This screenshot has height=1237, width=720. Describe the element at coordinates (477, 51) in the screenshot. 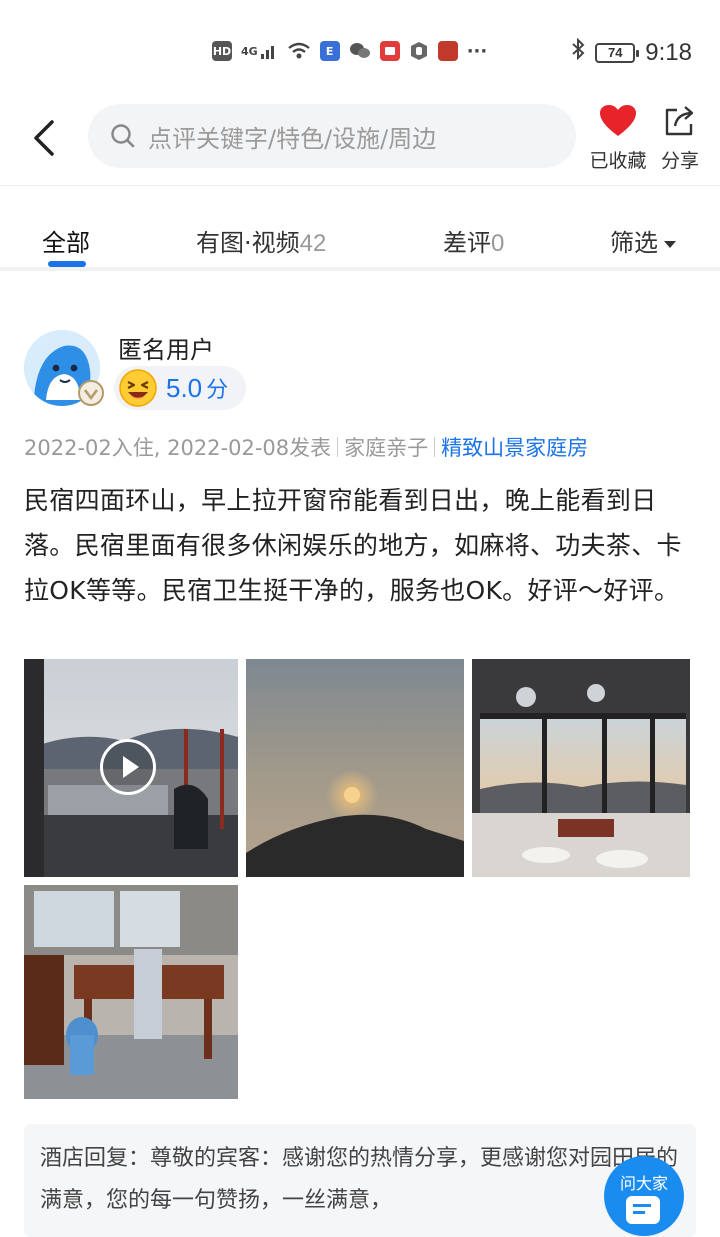

I see `more-dots-icon: ···` at that location.